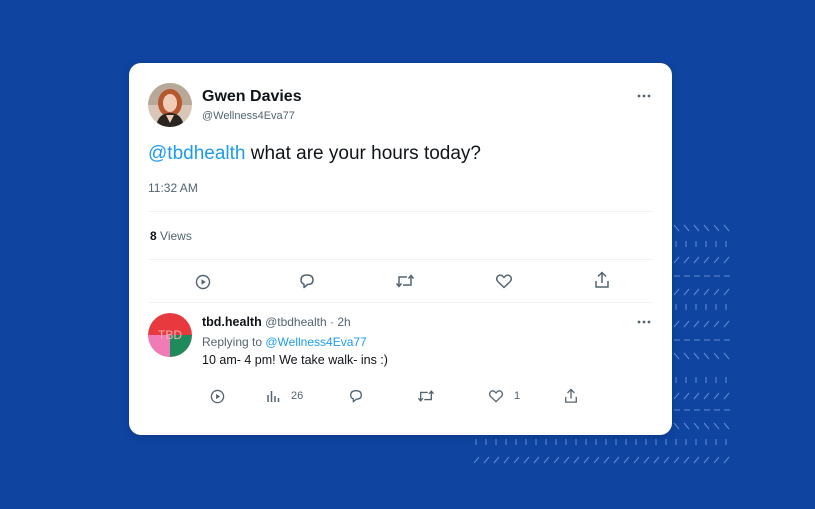 This screenshot has height=509, width=815. I want to click on tweet-text: @tbdhealth what are your hours today?, so click(314, 154).